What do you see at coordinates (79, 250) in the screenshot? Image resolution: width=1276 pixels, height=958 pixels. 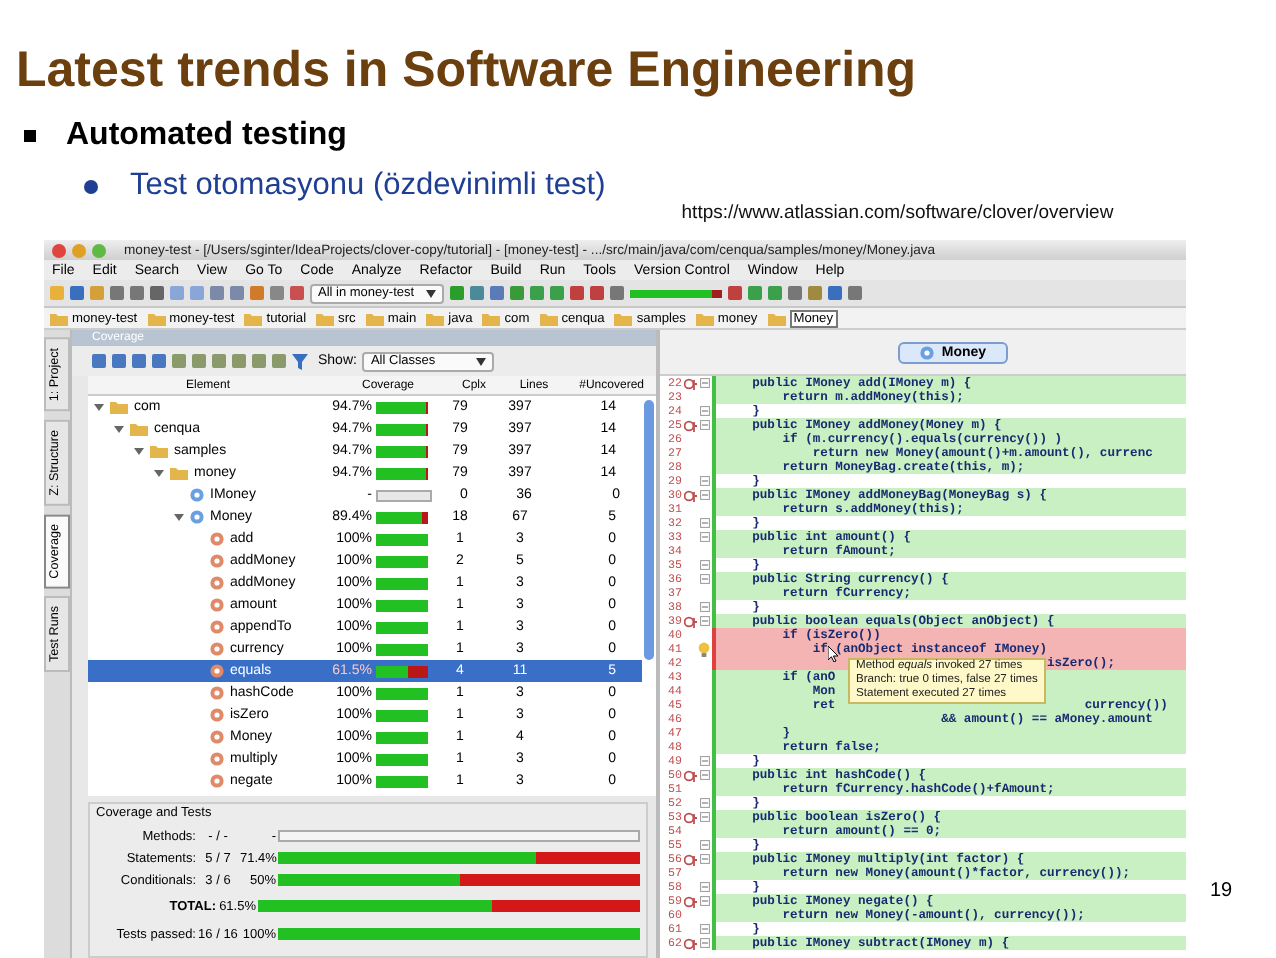 I see `minimize-icon` at bounding box center [79, 250].